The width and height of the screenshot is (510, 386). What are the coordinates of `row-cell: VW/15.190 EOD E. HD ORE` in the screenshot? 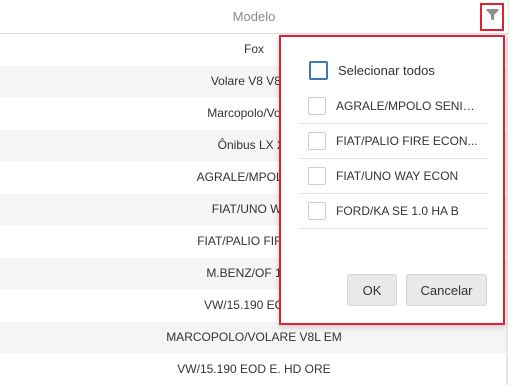 It's located at (254, 369).